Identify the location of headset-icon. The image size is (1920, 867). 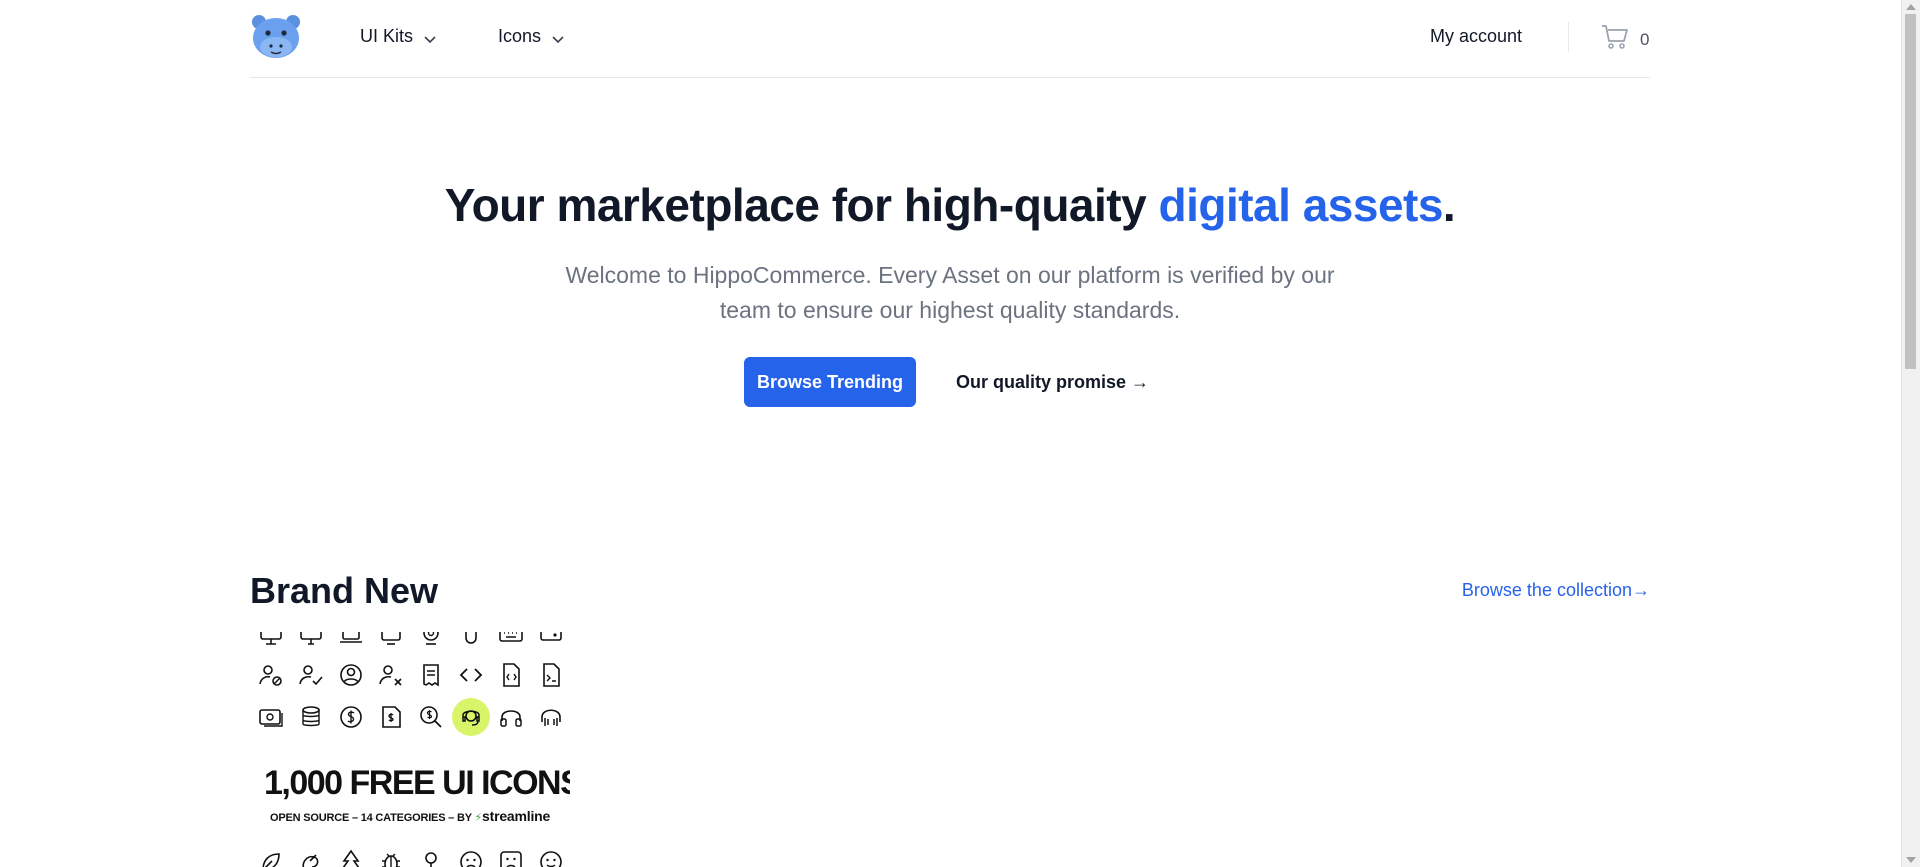
(551, 717).